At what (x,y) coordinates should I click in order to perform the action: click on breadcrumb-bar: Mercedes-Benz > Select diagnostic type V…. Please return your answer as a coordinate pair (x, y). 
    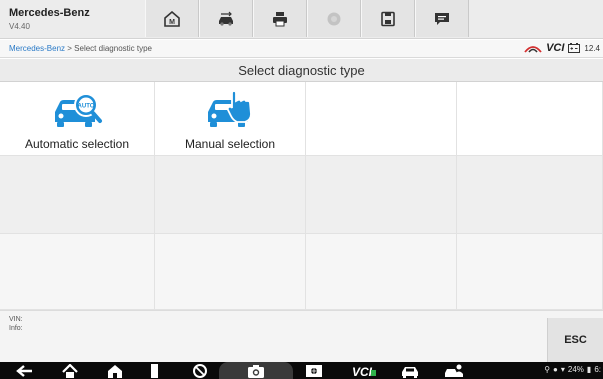
    Looking at the image, I should click on (301, 49).